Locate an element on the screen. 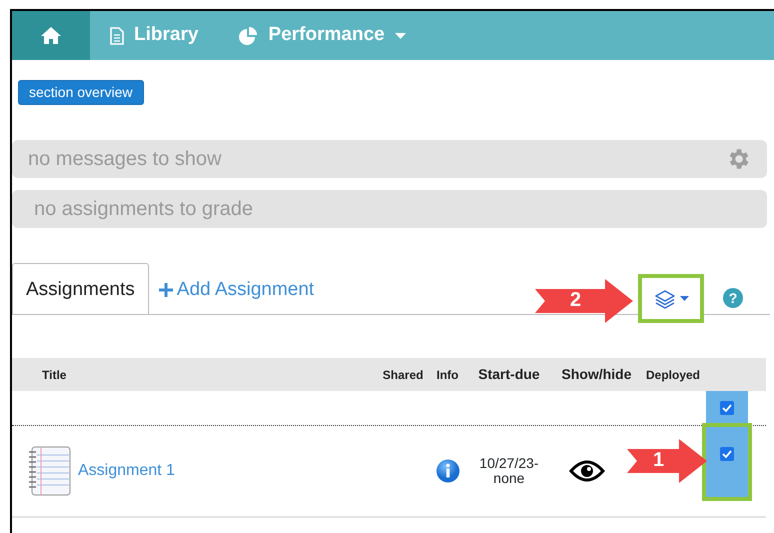 The width and height of the screenshot is (774, 533). column-header: Shared is located at coordinates (403, 375).